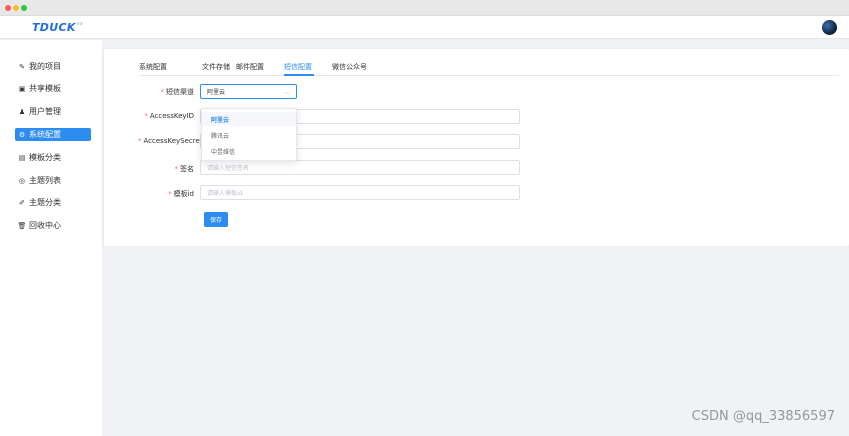  What do you see at coordinates (16, 8) in the screenshot?
I see `minimize-window-button` at bounding box center [16, 8].